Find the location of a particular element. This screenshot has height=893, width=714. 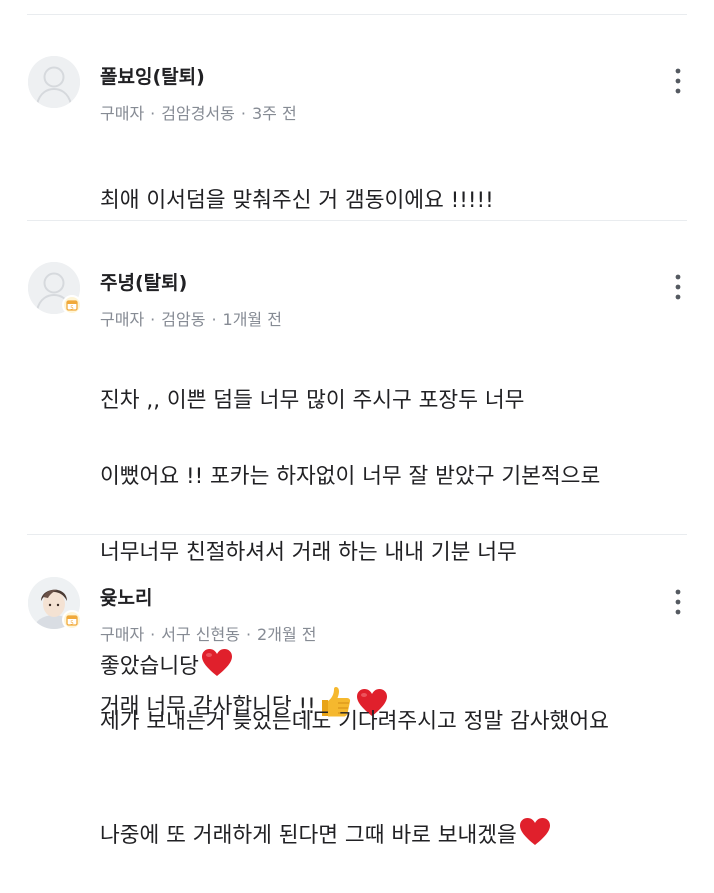

review-line: 너무너무 친절하셔서 거래 하는 내내 기분 너무 is located at coordinates (308, 552).